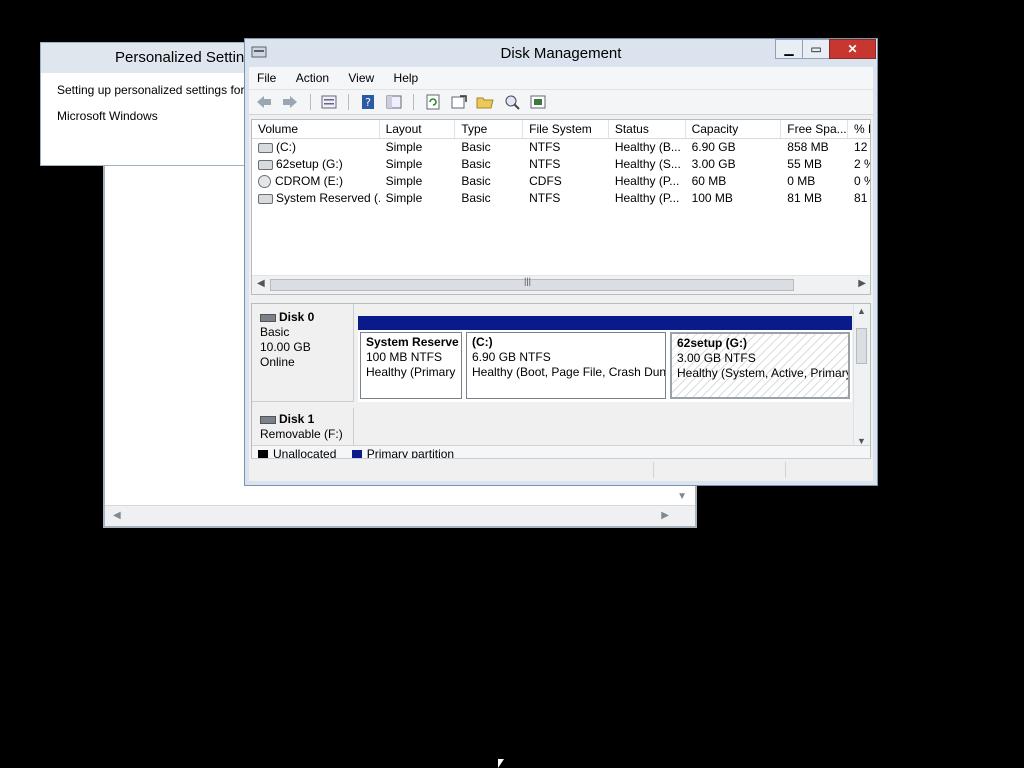 The image size is (1024, 768). I want to click on minimize-button: ▁, so click(789, 49).